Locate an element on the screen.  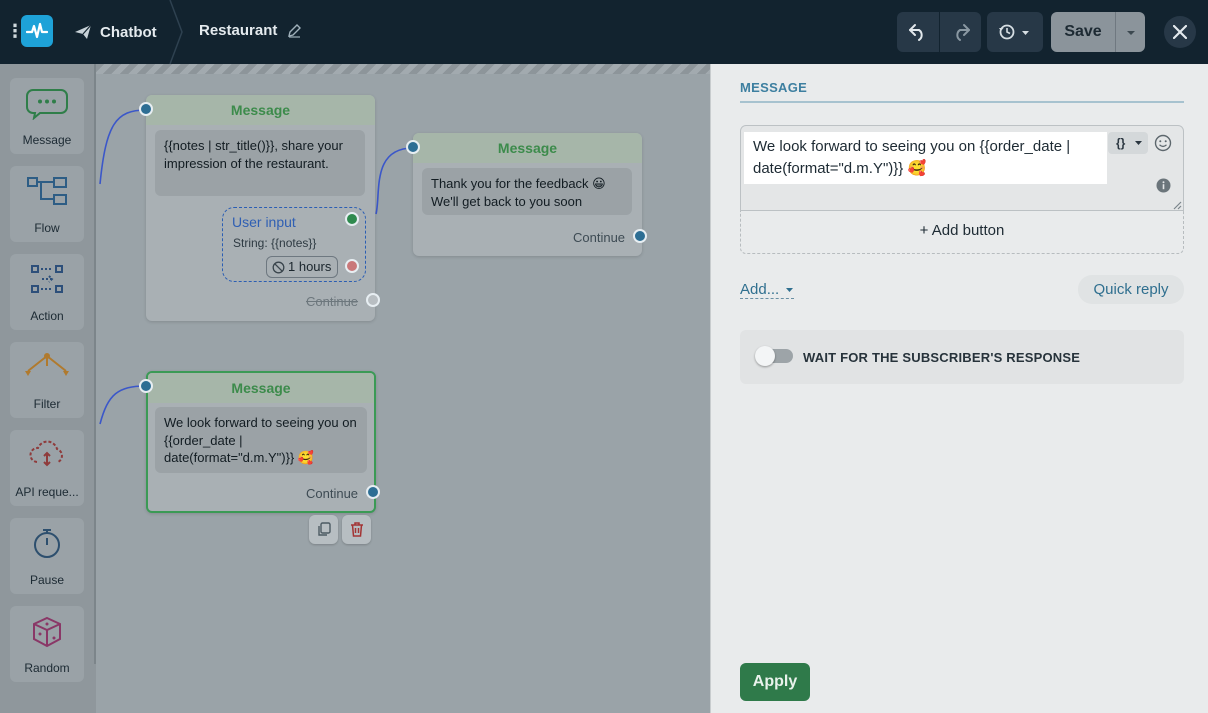
wait-response-toggle is located at coordinates (774, 356).